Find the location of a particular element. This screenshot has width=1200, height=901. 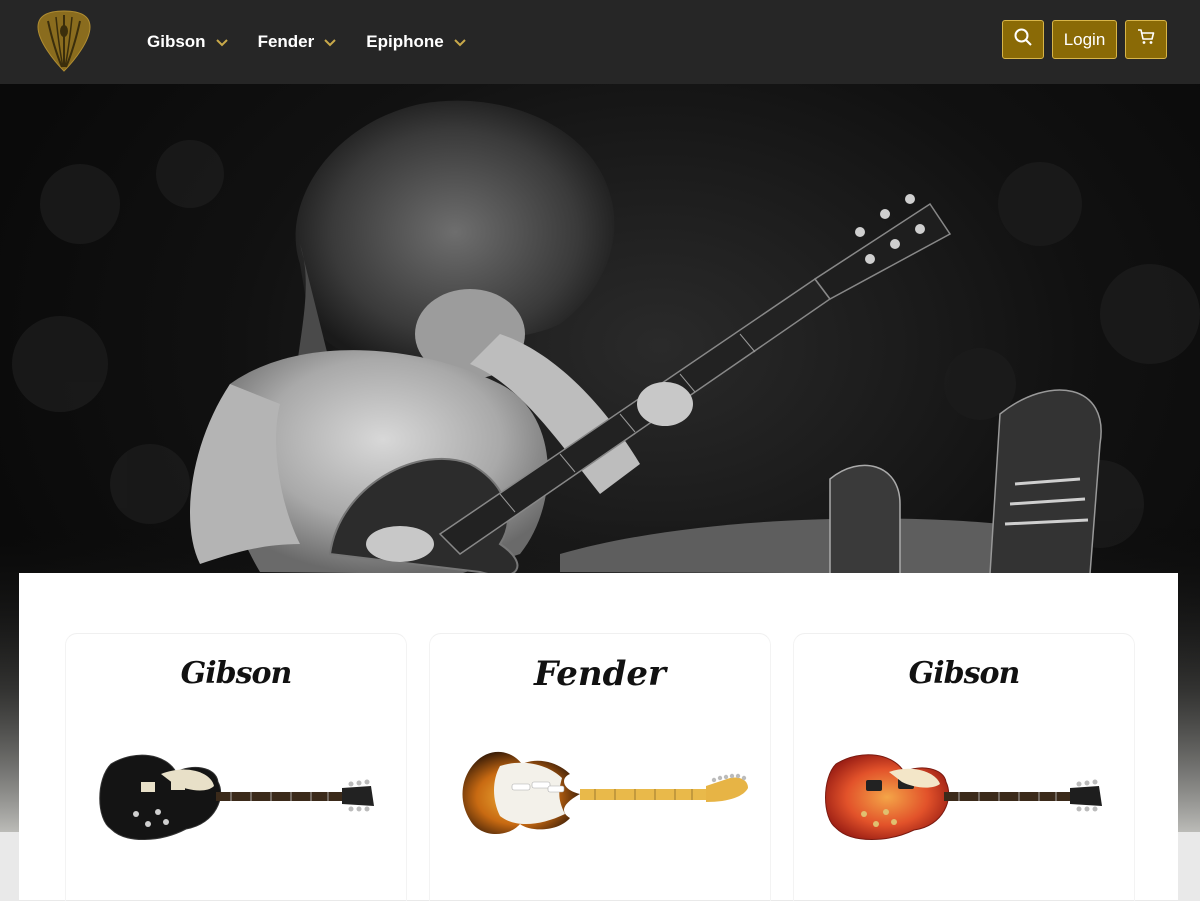

nav-item-fender: Fender is located at coordinates (298, 42).